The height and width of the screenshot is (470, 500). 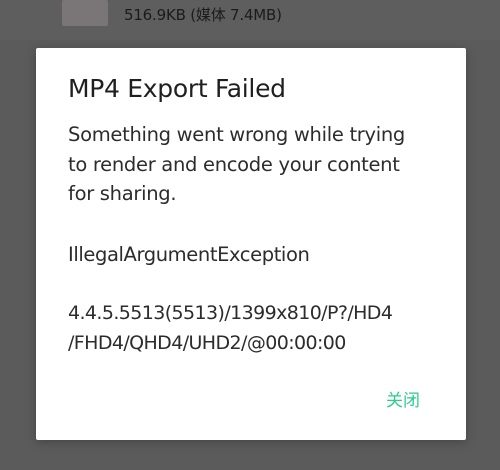 I want to click on file-size-label: 516.9KB (媒体 7.4MB), so click(x=203, y=15).